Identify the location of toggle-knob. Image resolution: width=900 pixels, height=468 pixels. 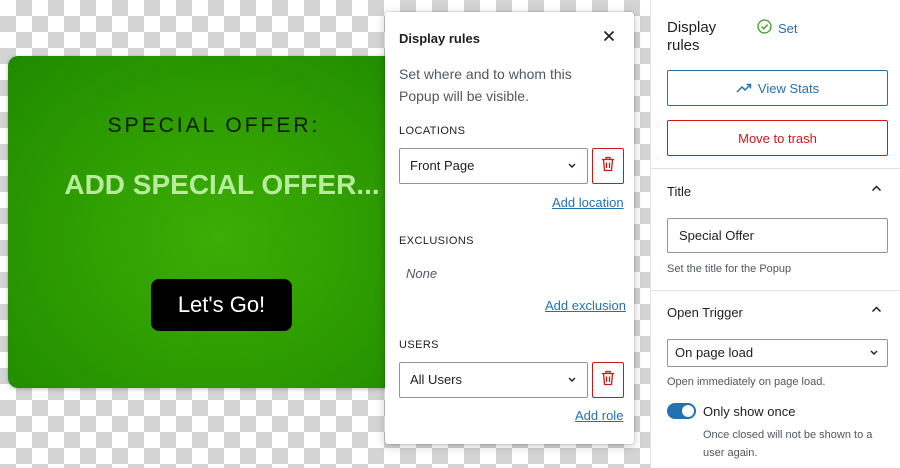
(688, 411).